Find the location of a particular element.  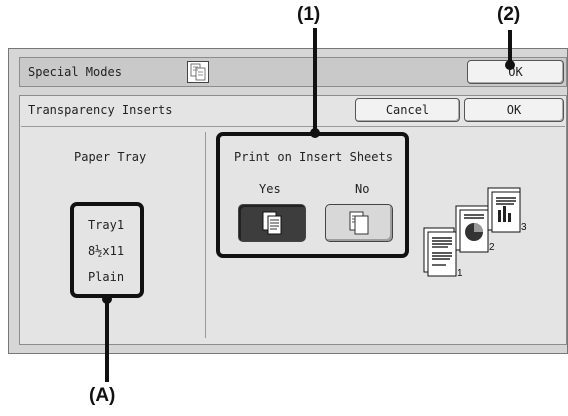

callout-1-leader is located at coordinates (315, 80).